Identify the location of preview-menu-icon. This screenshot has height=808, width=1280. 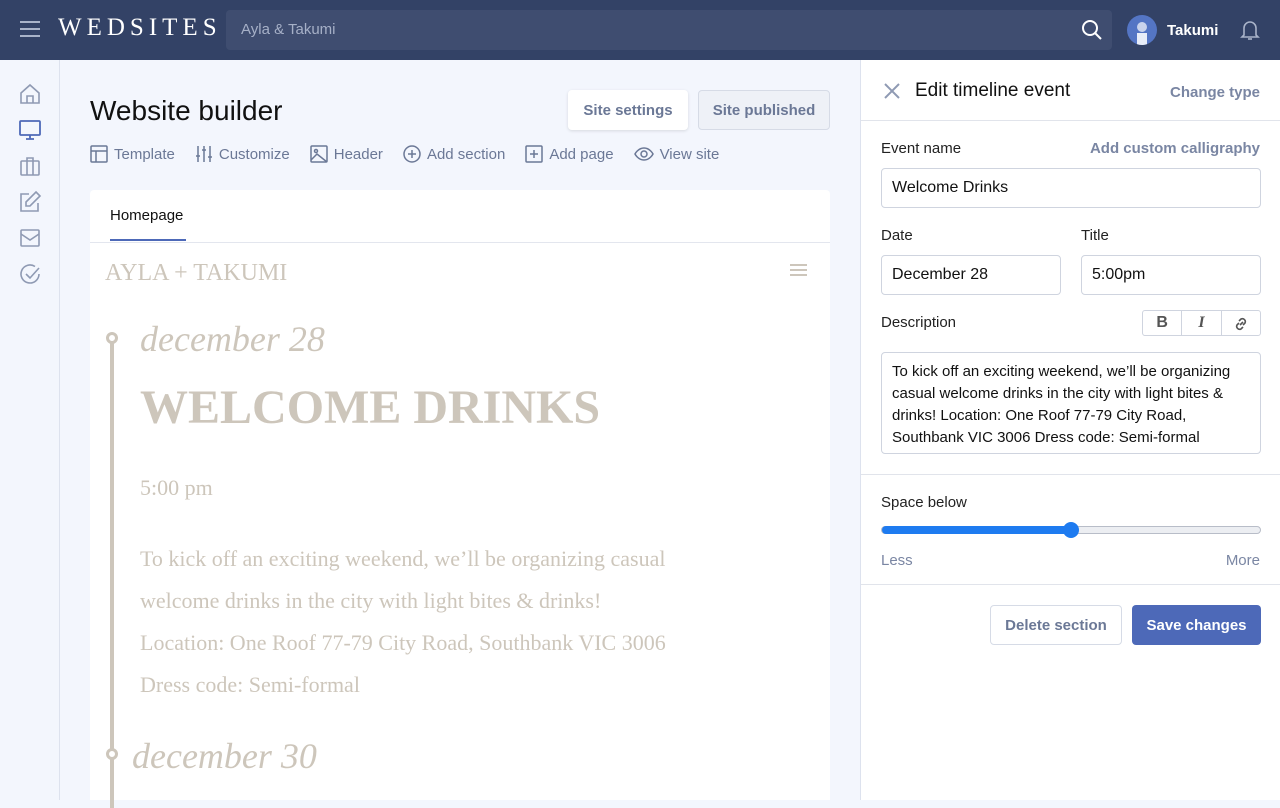
(798, 270).